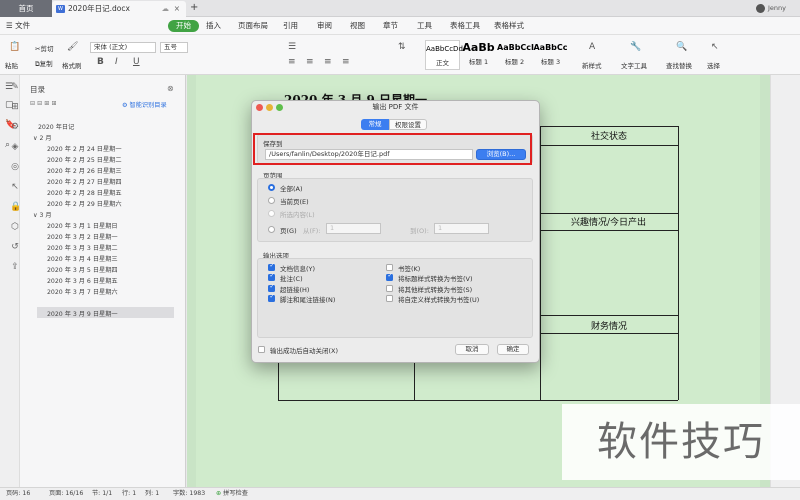 Image resolution: width=800 pixels, height=500 pixels. Describe the element at coordinates (44, 63) in the screenshot. I see `copy-button: ⧉复制` at that location.